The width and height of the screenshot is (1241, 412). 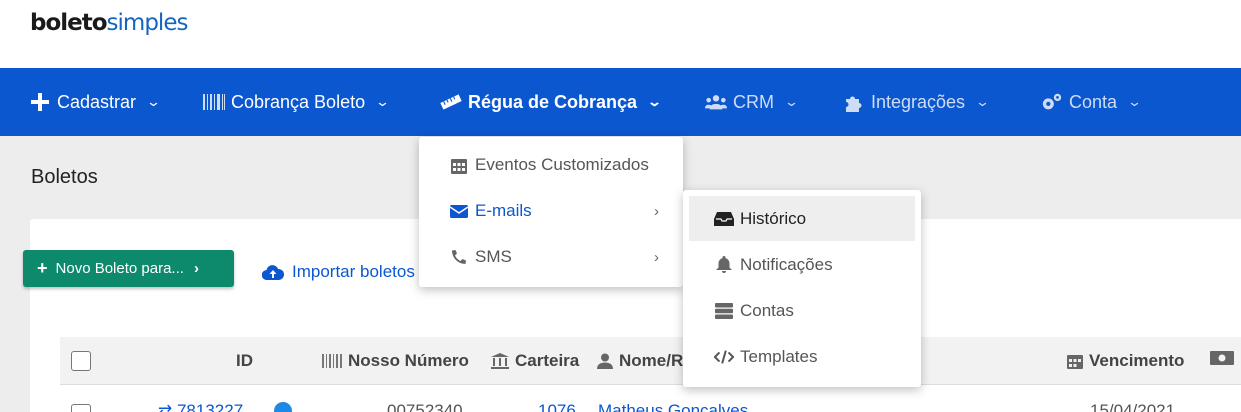 I want to click on envelope-icon, so click(x=459, y=211).